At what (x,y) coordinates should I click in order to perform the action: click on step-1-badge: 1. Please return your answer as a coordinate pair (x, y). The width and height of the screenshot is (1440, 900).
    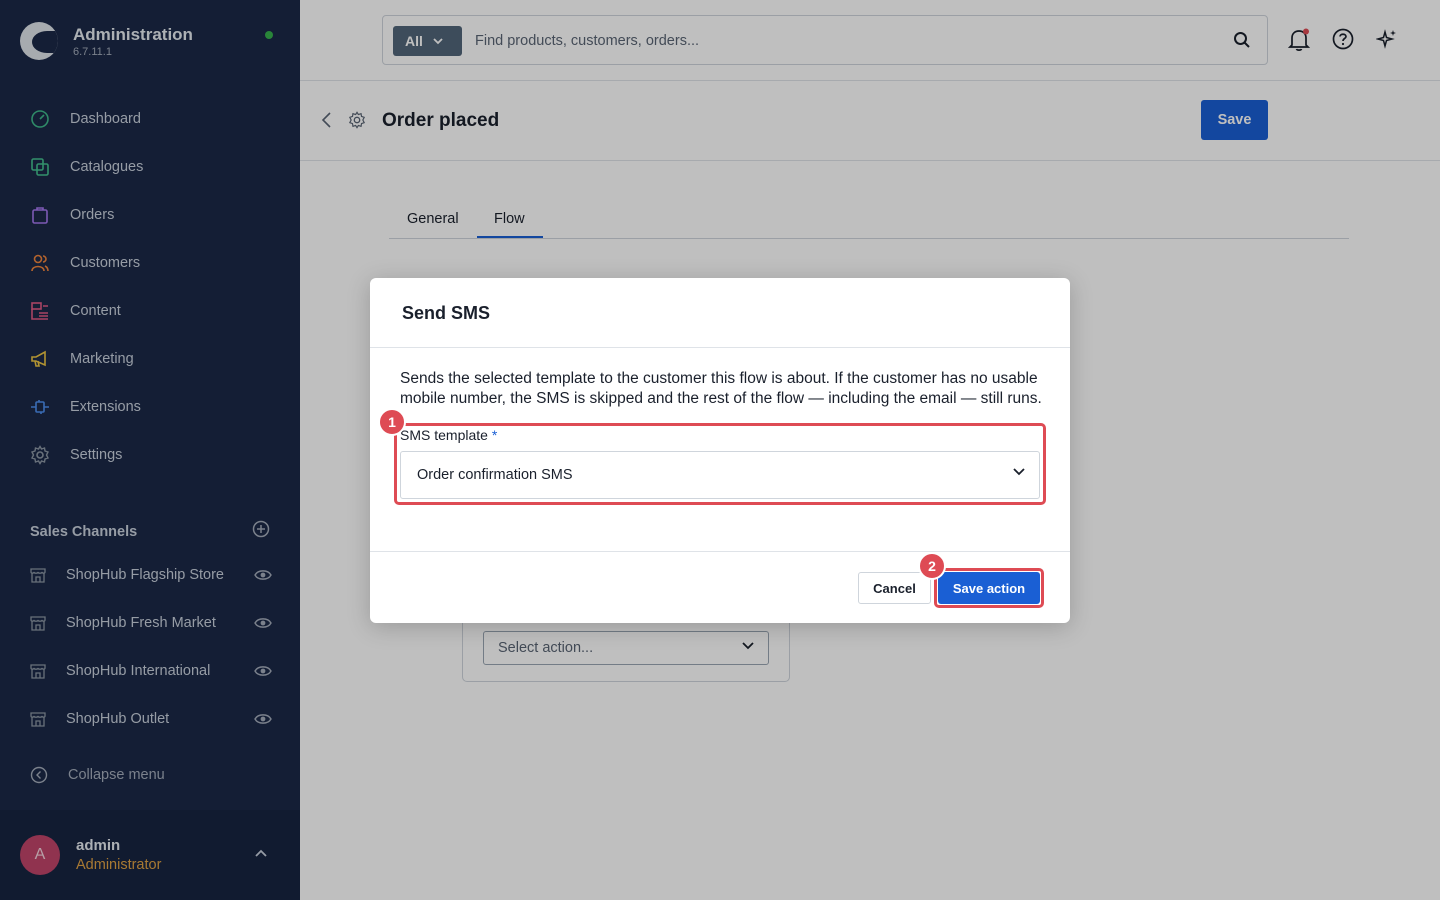
    Looking at the image, I should click on (392, 422).